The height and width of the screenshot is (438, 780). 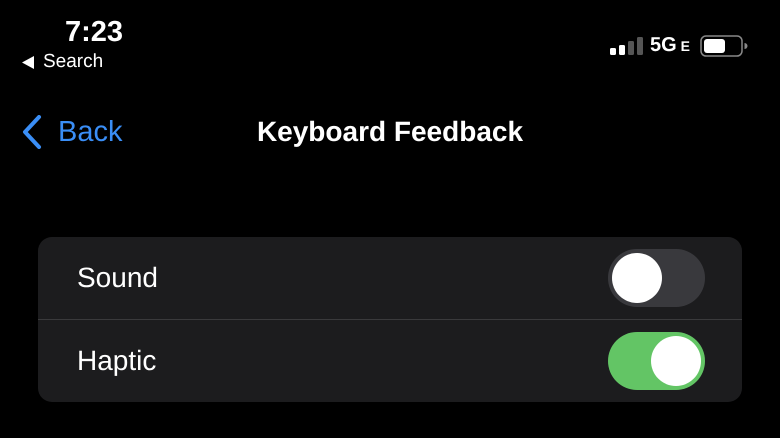 I want to click on chevron-left-icon, so click(x=32, y=132).